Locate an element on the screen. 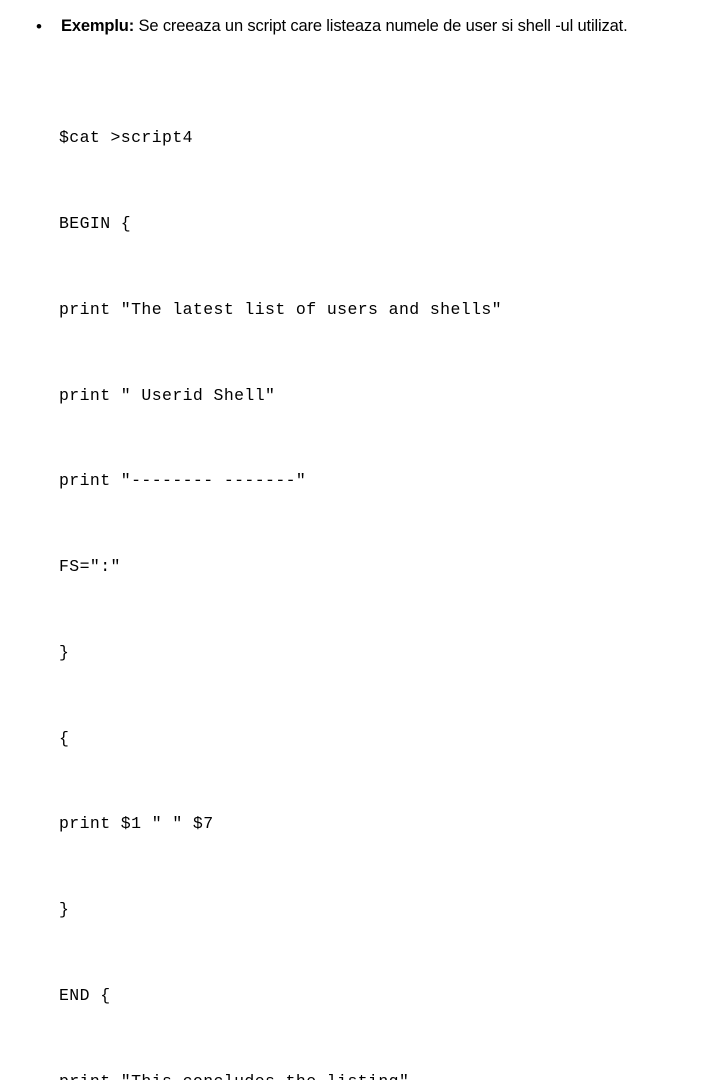 The width and height of the screenshot is (720, 1080). code-line: print "This concludes the listing" is located at coordinates (379, 1074).